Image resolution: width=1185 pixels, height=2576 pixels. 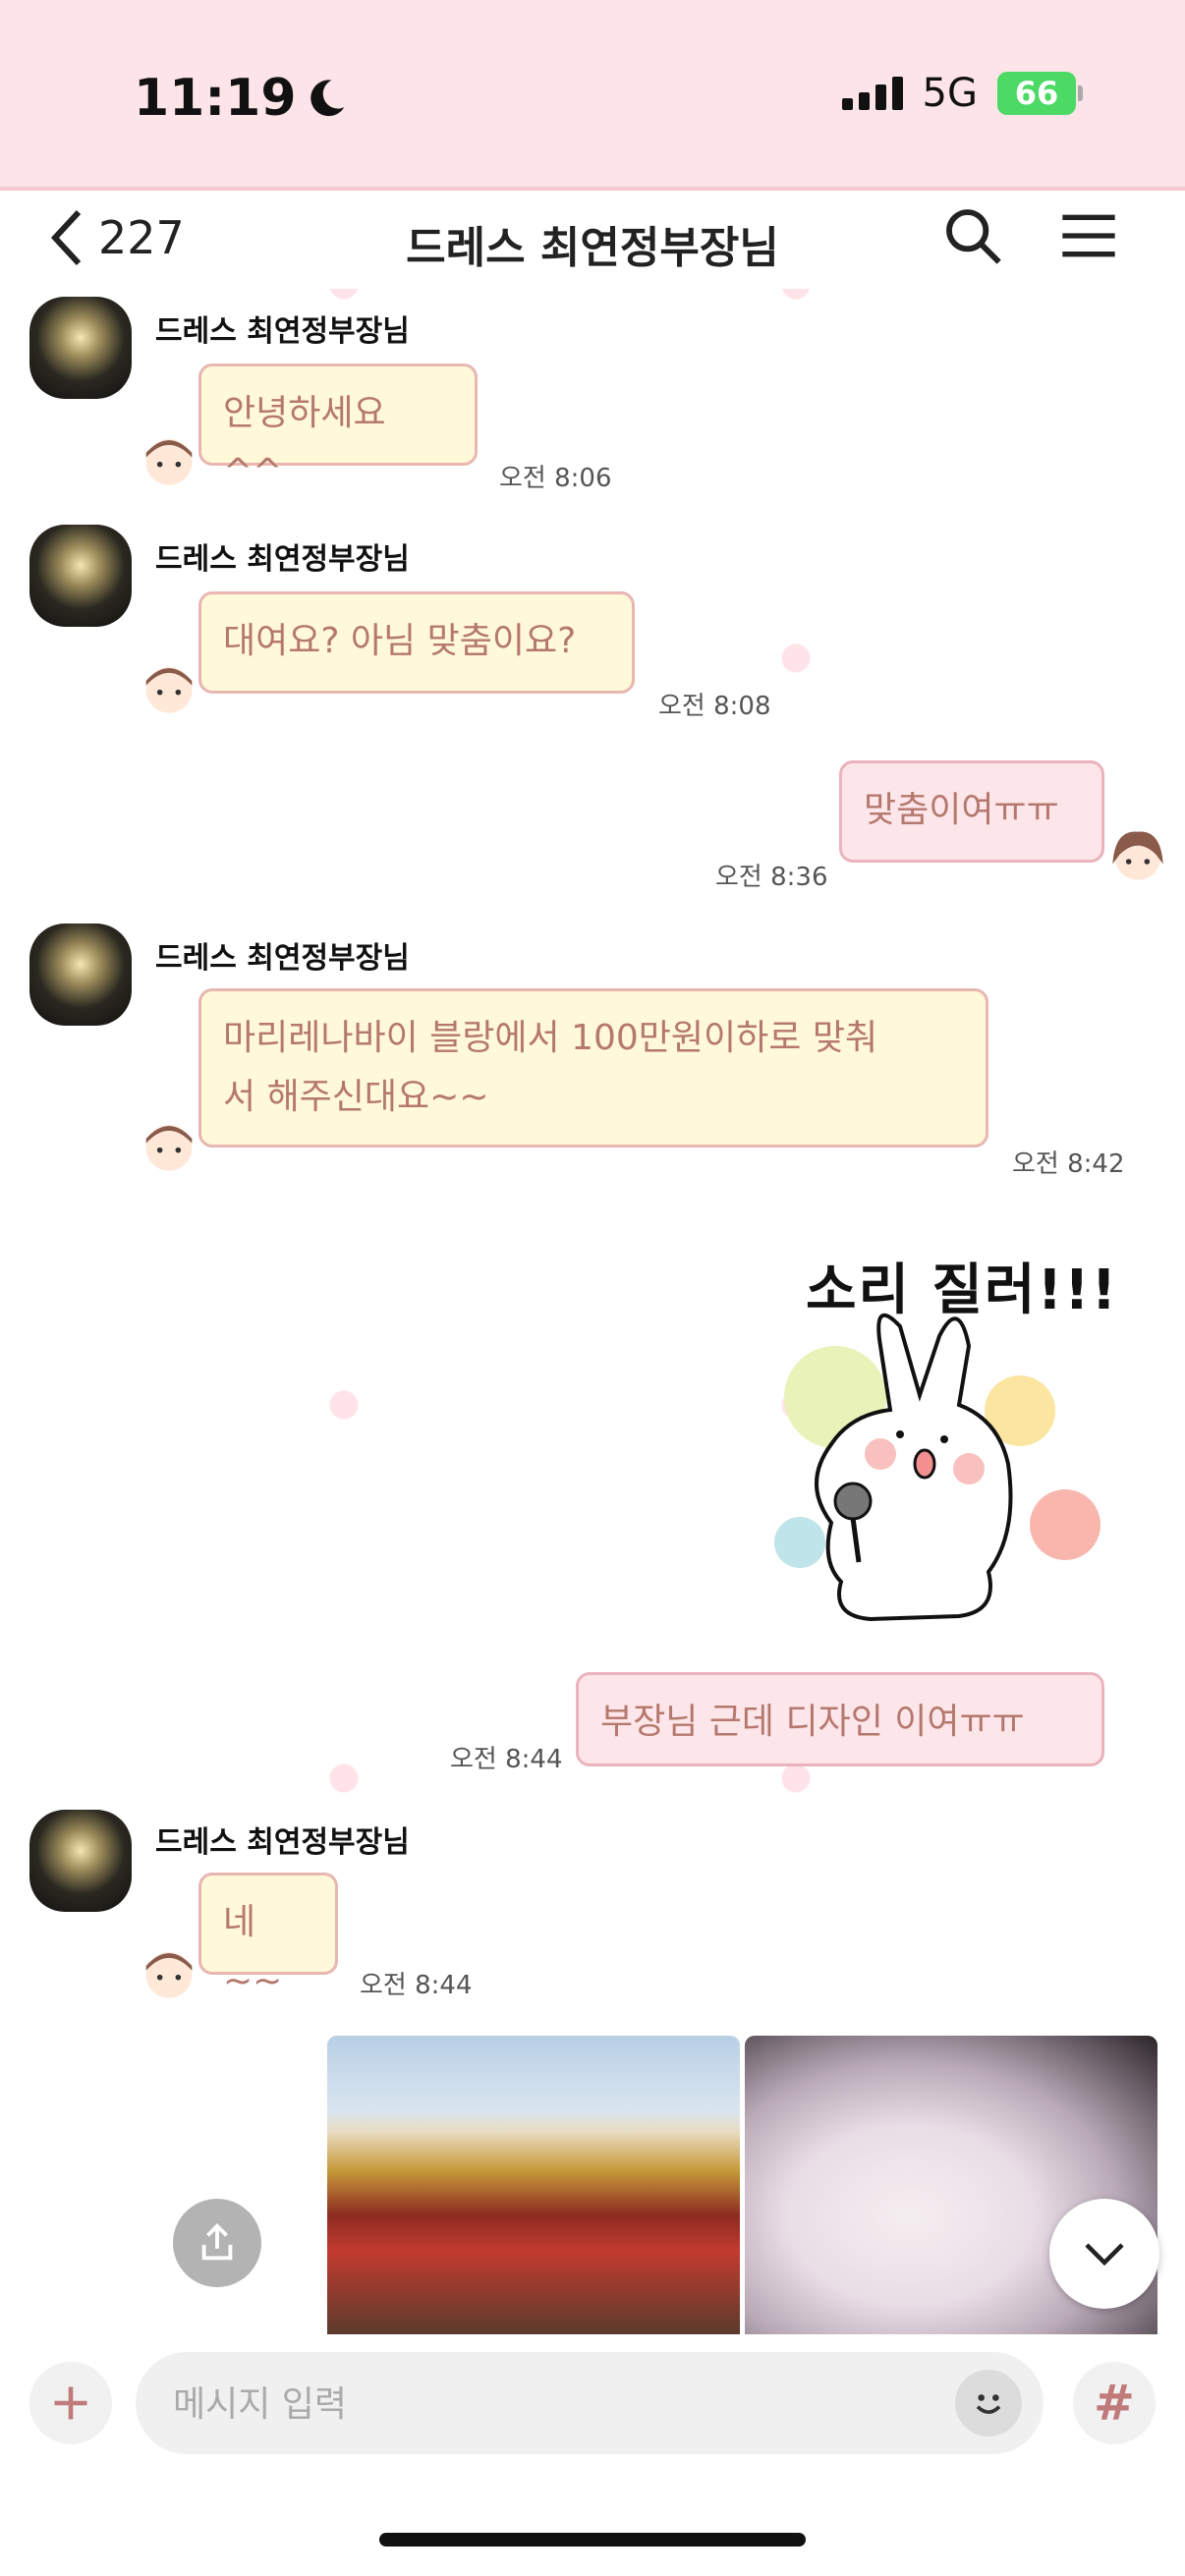 What do you see at coordinates (1088, 235) in the screenshot?
I see `menu-icon` at bounding box center [1088, 235].